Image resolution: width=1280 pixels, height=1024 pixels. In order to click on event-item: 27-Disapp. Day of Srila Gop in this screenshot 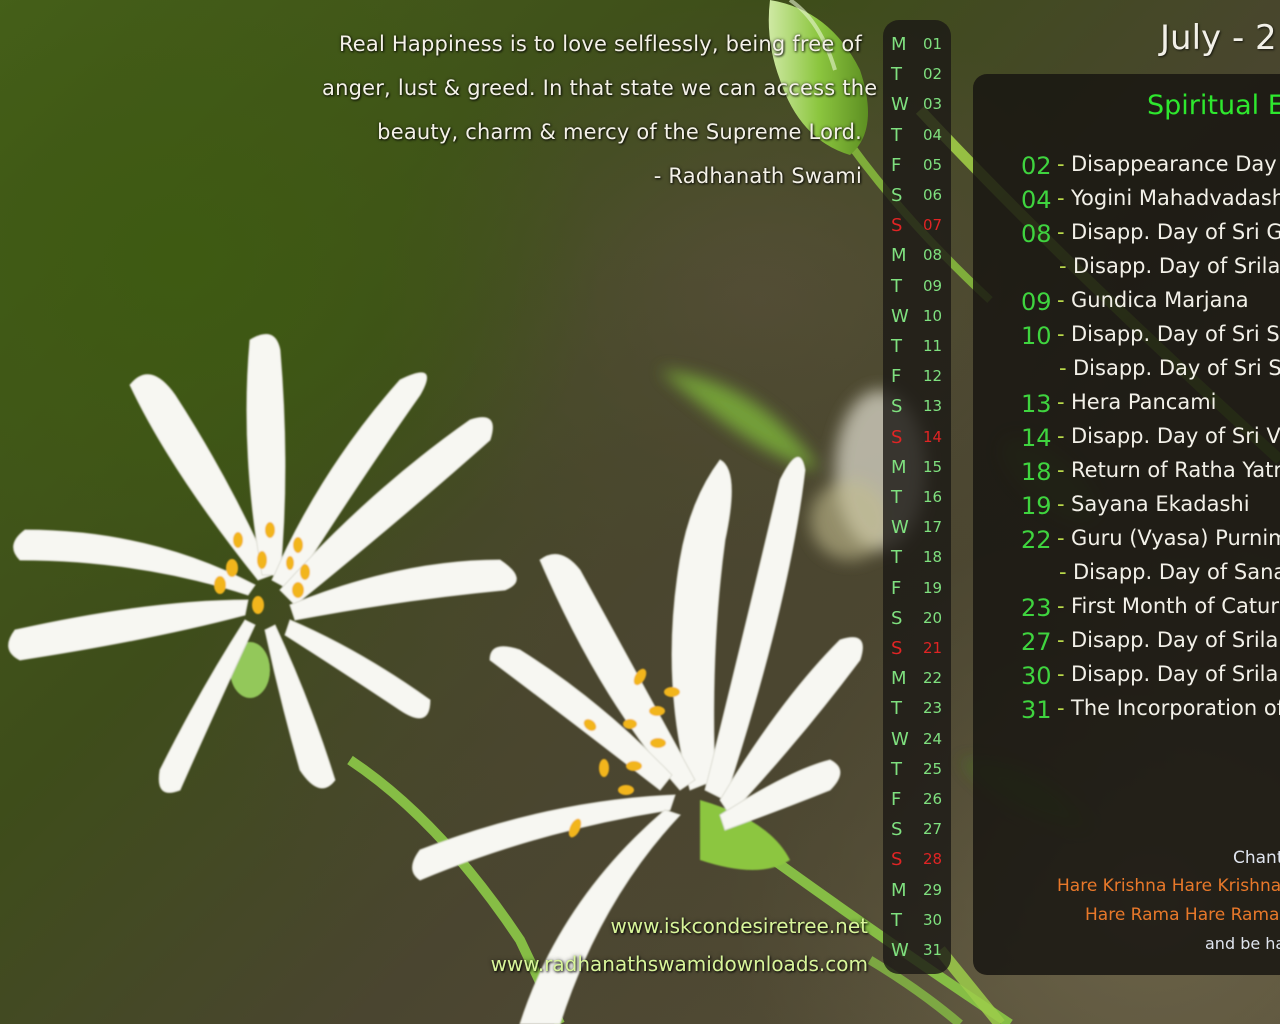, I will do `click(1126, 643)`.